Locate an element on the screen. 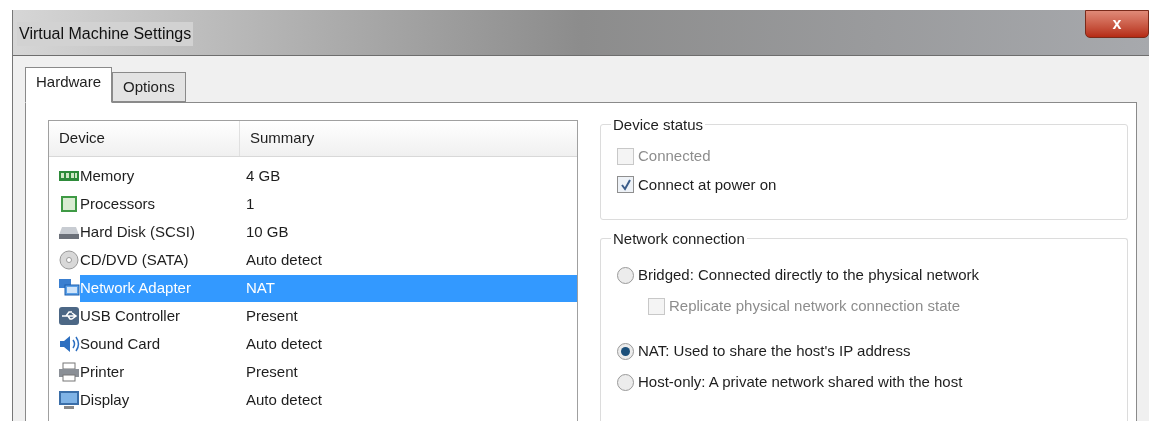  device-name: Display is located at coordinates (105, 399).